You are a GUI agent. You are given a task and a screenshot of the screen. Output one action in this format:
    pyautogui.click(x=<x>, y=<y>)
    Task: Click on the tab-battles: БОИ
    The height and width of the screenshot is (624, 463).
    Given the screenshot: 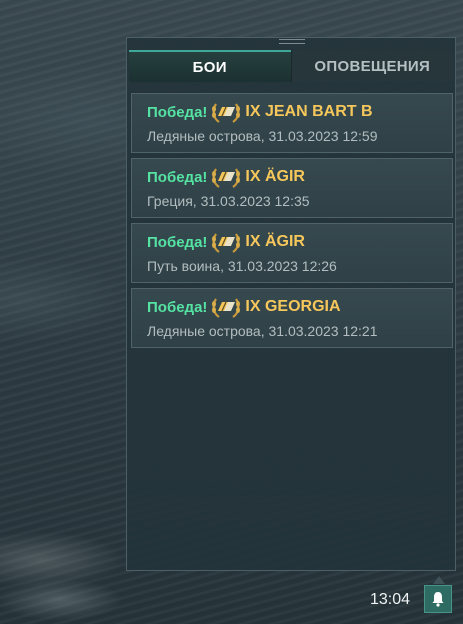 What is the action you would take?
    pyautogui.click(x=210, y=66)
    